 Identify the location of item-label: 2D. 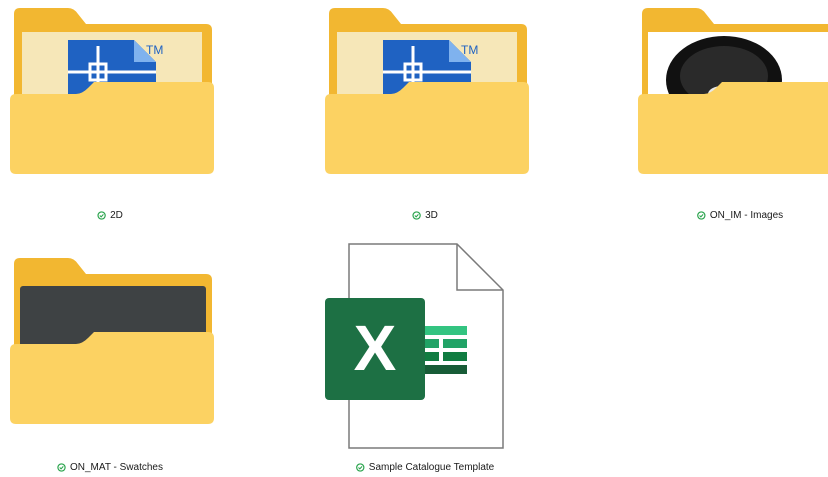
(110, 215).